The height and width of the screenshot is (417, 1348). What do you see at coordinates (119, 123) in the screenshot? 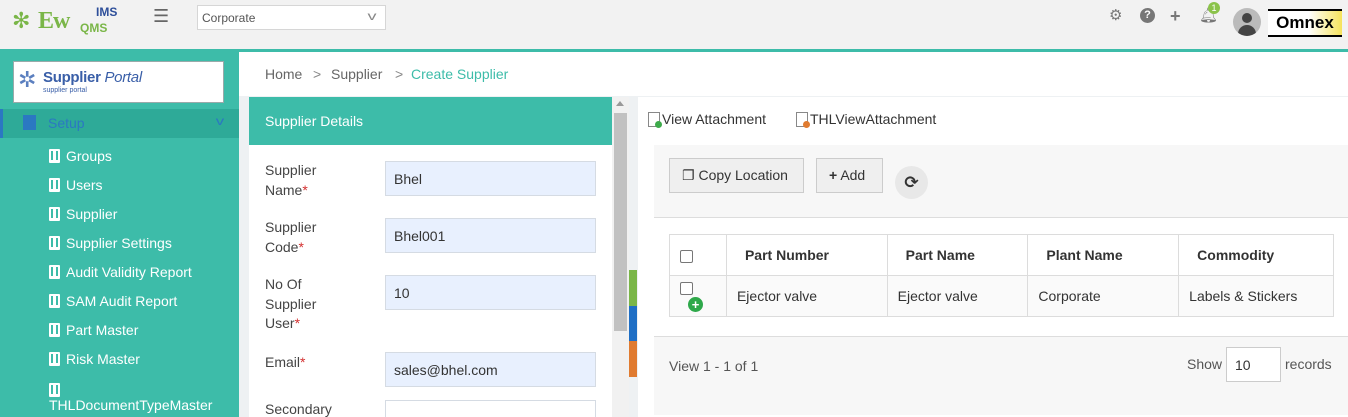
I see `sidebar-section-setup: Setup v` at bounding box center [119, 123].